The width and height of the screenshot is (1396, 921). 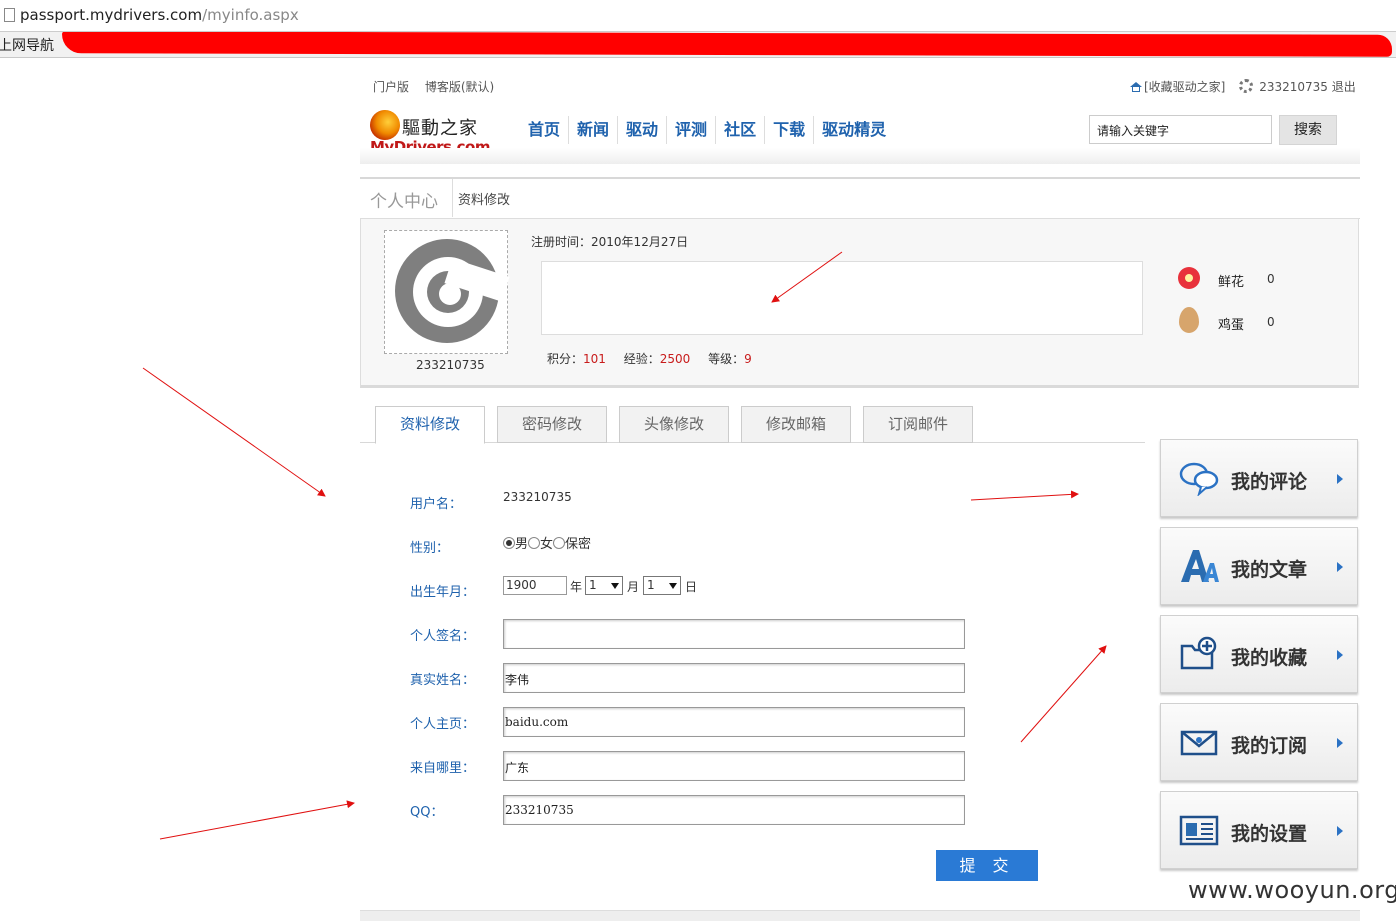 I want to click on nav-news: 新闻, so click(x=594, y=130).